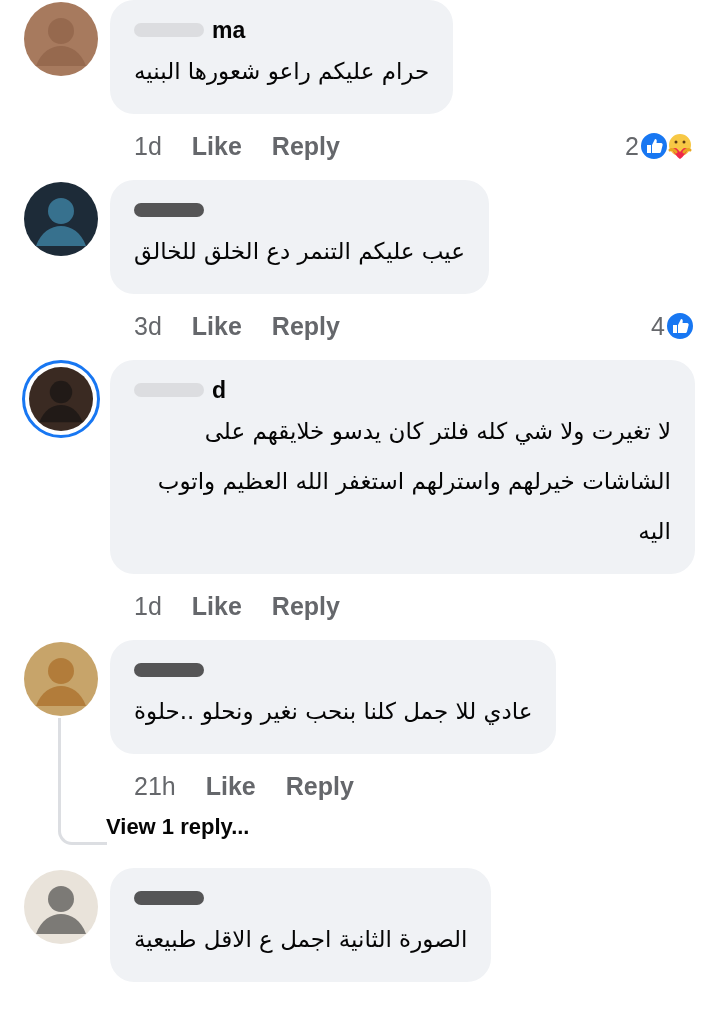  What do you see at coordinates (229, 30) in the screenshot?
I see `commenter-name: ma` at bounding box center [229, 30].